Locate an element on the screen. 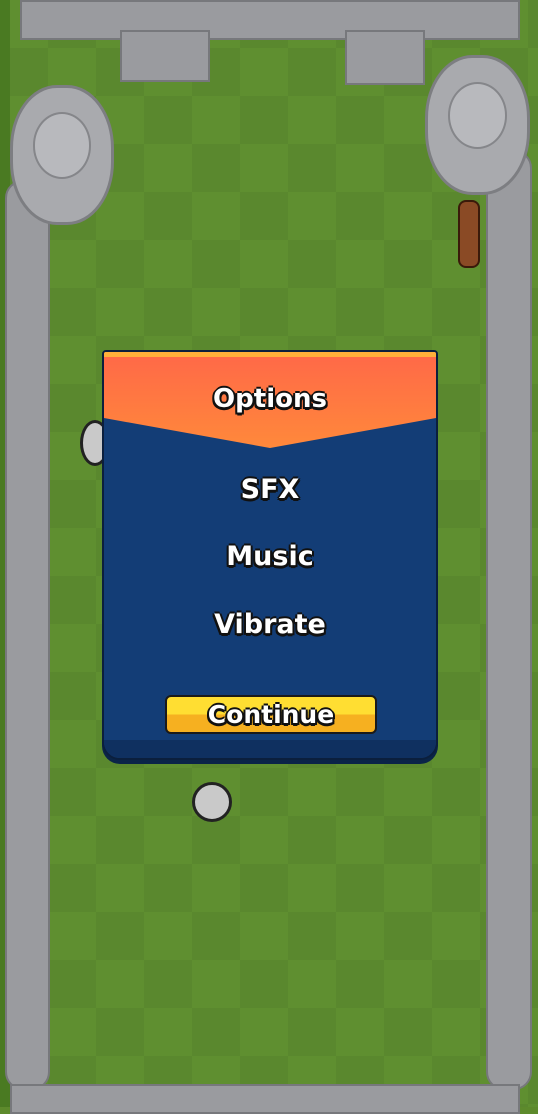 This screenshot has height=1114, width=538. option-vibrate: Vibrate is located at coordinates (270, 624).